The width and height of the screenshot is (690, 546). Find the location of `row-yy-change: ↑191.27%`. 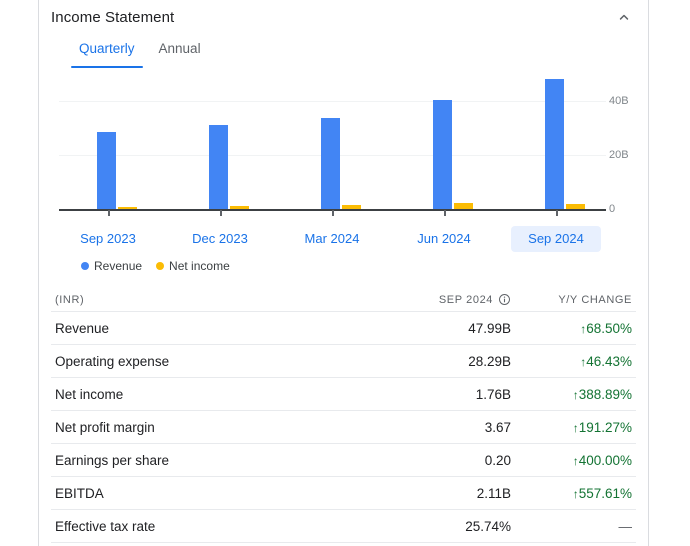

row-yy-change: ↑191.27% is located at coordinates (573, 427).